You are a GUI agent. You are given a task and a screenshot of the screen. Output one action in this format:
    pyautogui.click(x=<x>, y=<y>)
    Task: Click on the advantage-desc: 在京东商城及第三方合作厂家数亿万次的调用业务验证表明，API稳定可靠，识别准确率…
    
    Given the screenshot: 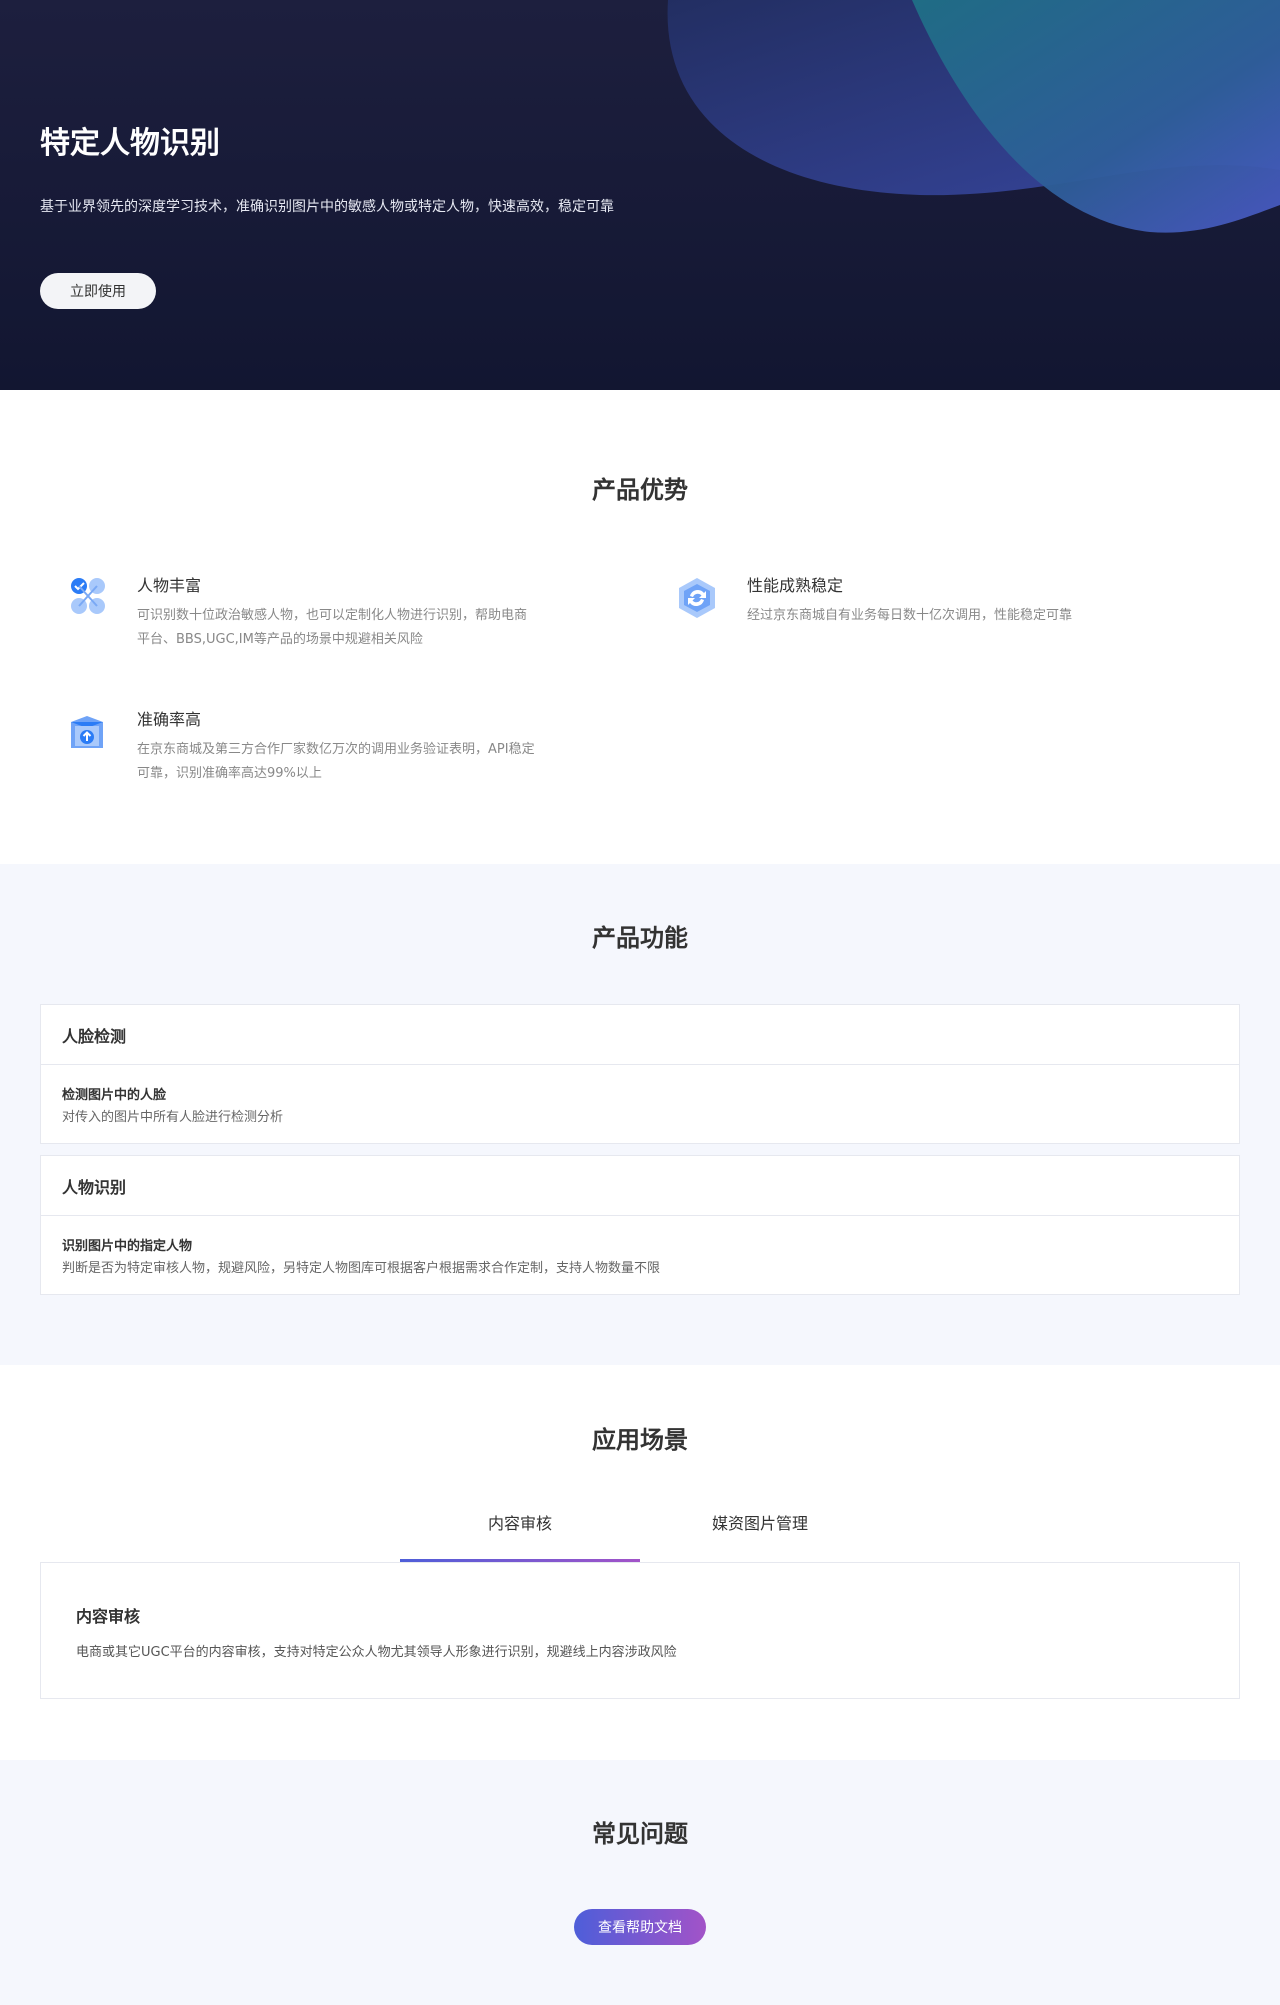 What is the action you would take?
    pyautogui.click(x=336, y=761)
    